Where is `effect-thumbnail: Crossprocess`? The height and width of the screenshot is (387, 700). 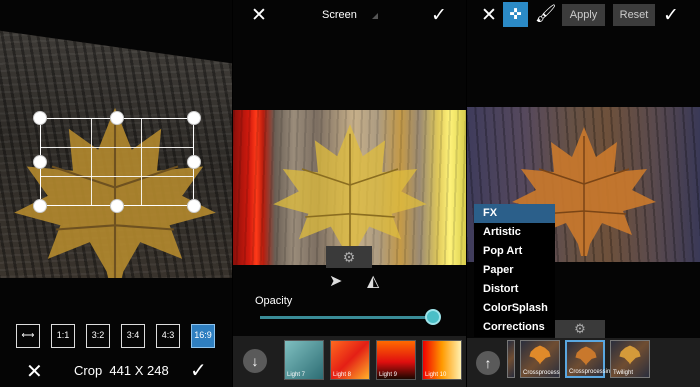
effect-thumbnail: Crossprocess is located at coordinates (540, 359).